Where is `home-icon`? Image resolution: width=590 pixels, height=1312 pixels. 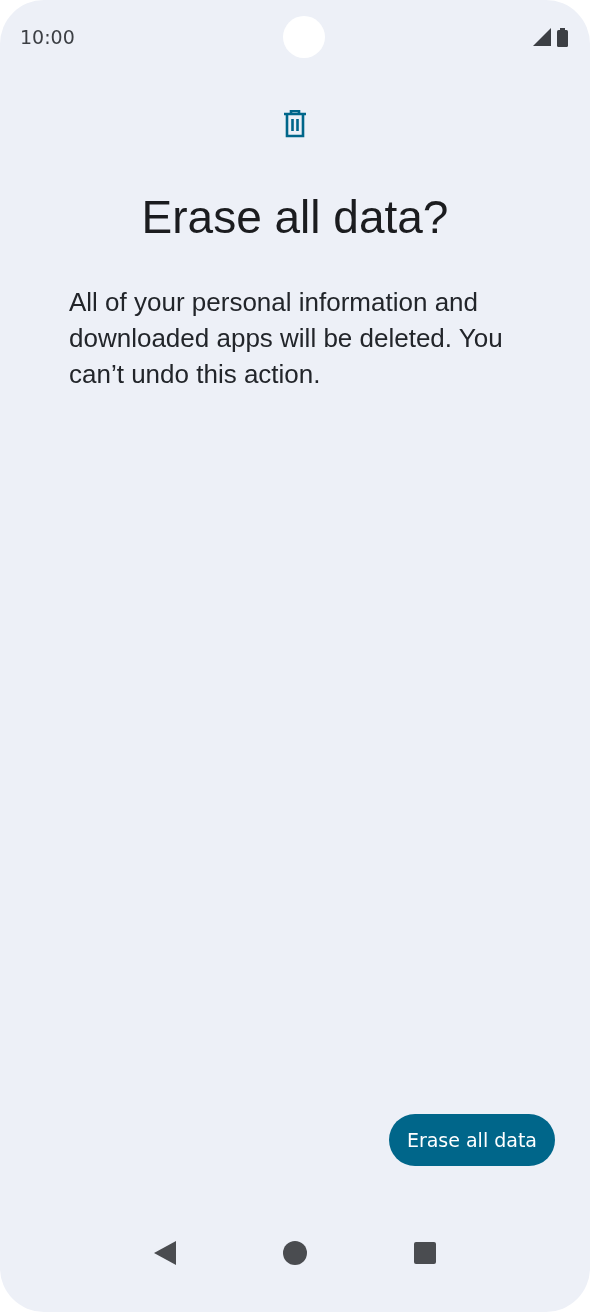
home-icon is located at coordinates (295, 1253).